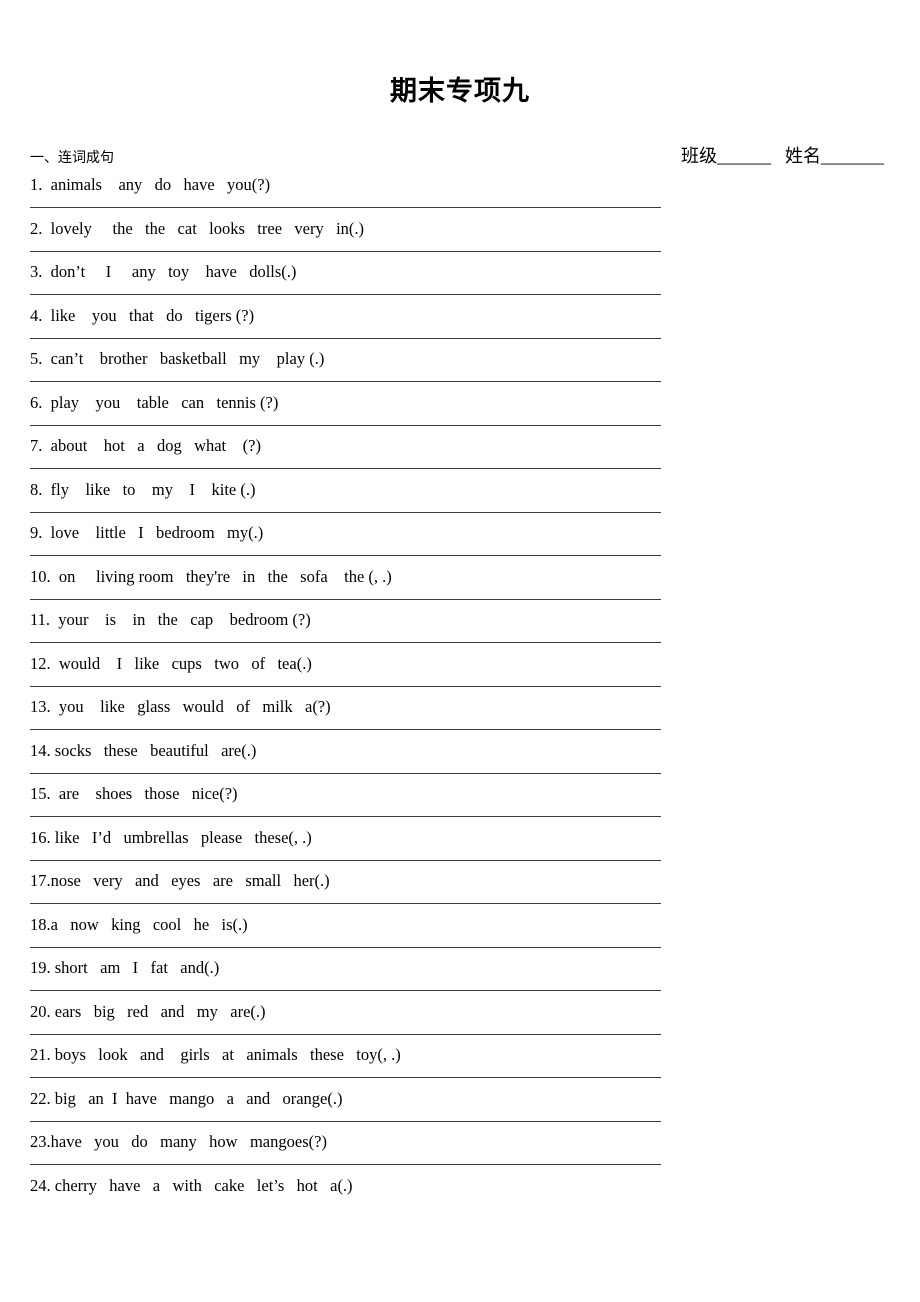  What do you see at coordinates (139, 924) in the screenshot?
I see `question-text: 18.a now king cool he is(.)` at bounding box center [139, 924].